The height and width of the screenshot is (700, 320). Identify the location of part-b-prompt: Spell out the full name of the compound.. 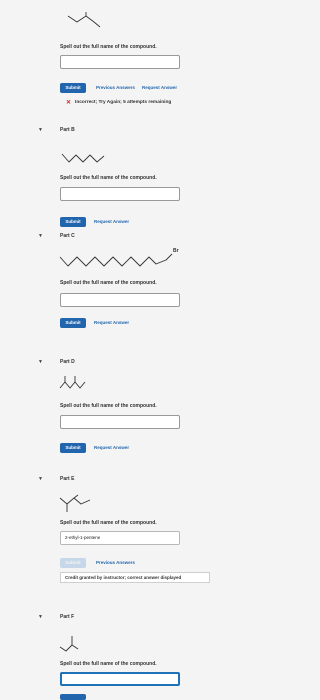
(108, 178).